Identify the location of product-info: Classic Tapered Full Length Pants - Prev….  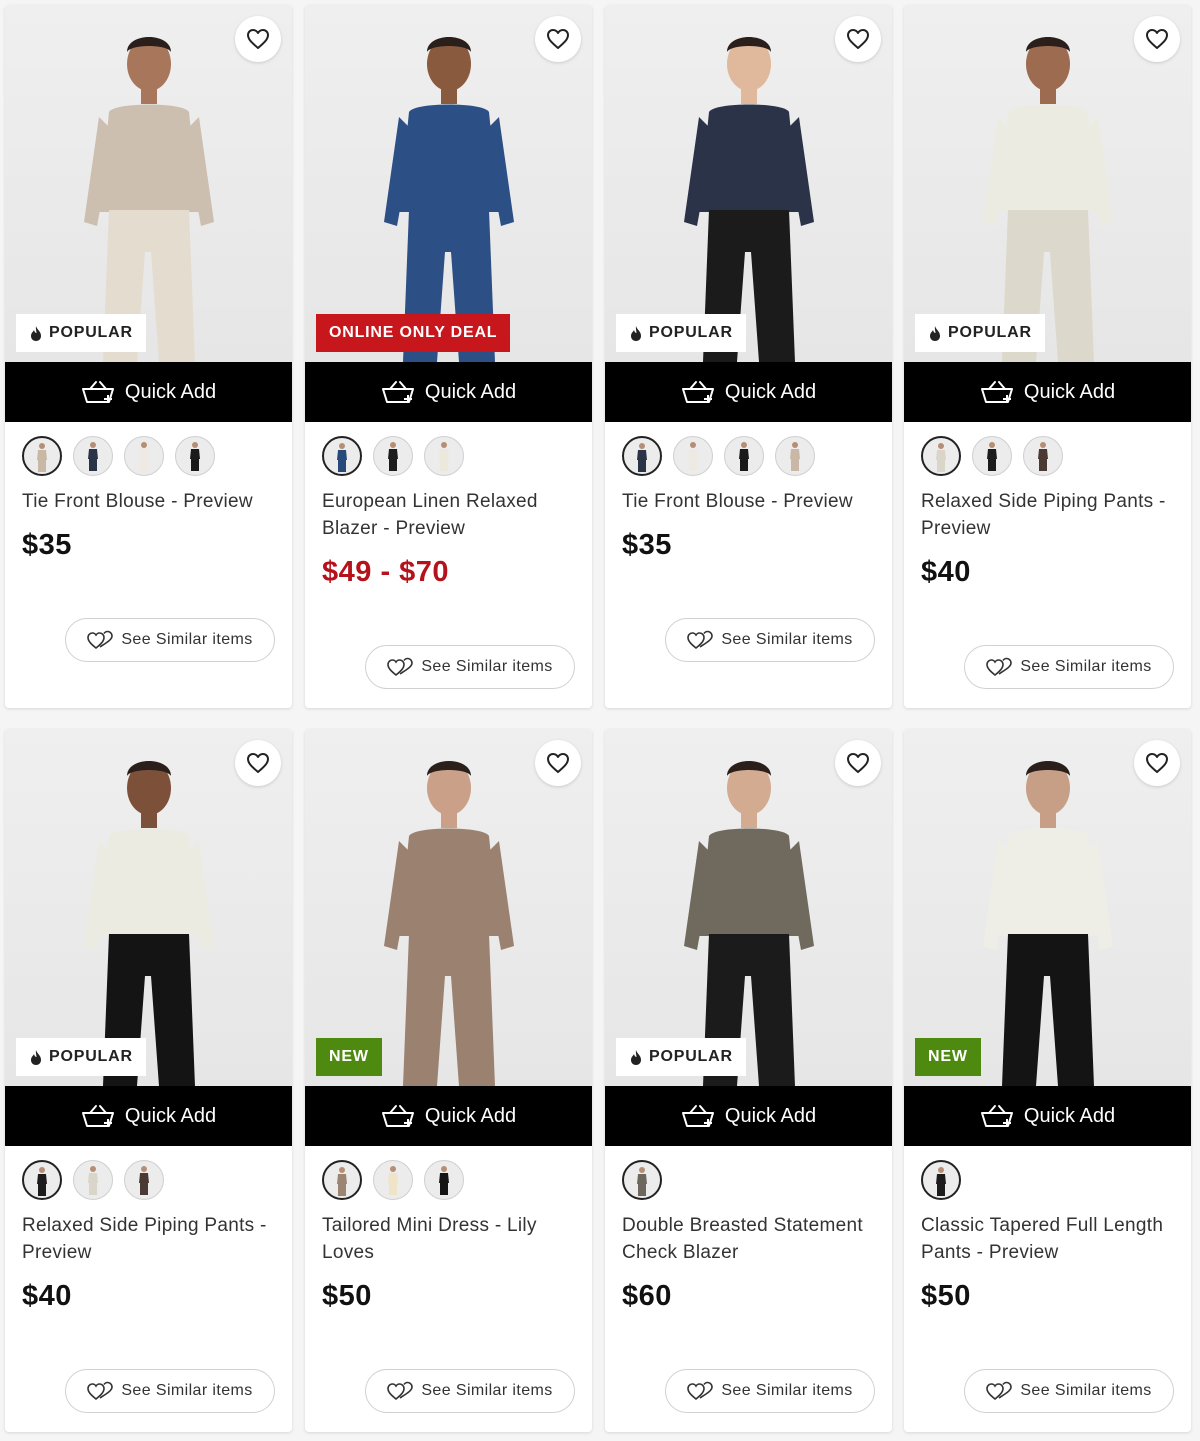
(1047, 1229).